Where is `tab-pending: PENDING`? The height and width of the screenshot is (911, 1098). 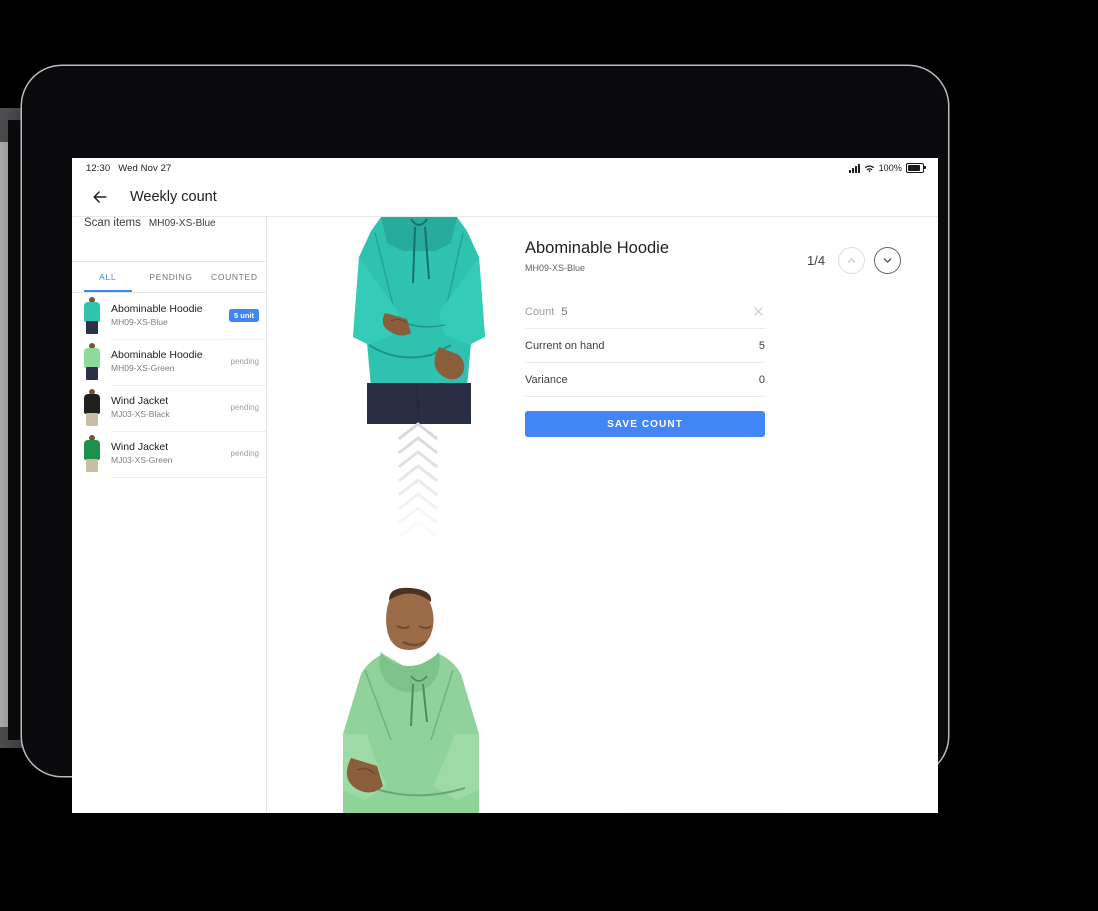 tab-pending: PENDING is located at coordinates (170, 277).